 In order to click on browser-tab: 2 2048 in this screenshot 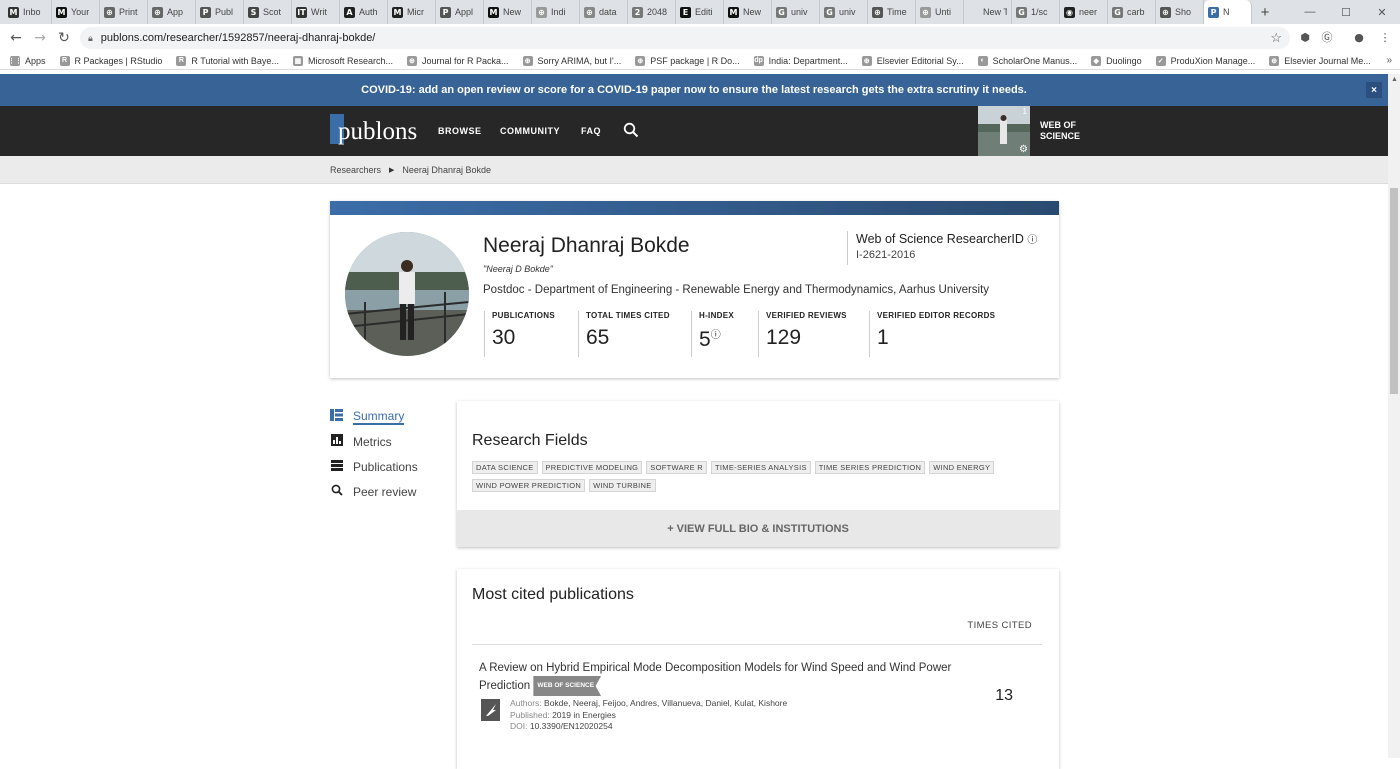, I will do `click(652, 12)`.